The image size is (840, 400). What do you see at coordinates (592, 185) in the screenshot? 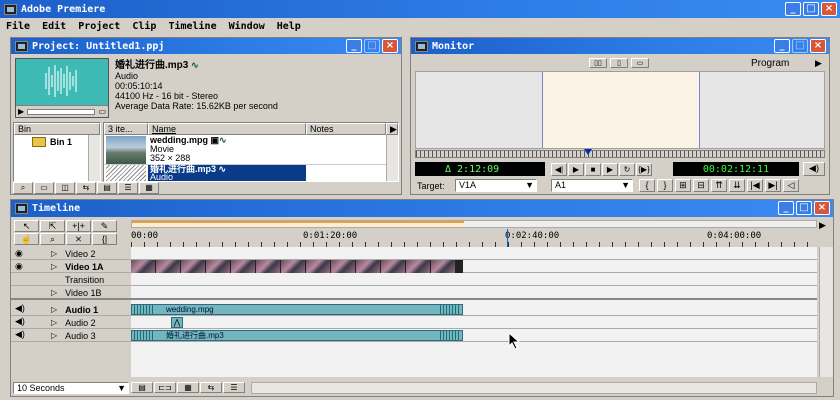
I see `target-audio-select: A1 ▼` at bounding box center [592, 185].